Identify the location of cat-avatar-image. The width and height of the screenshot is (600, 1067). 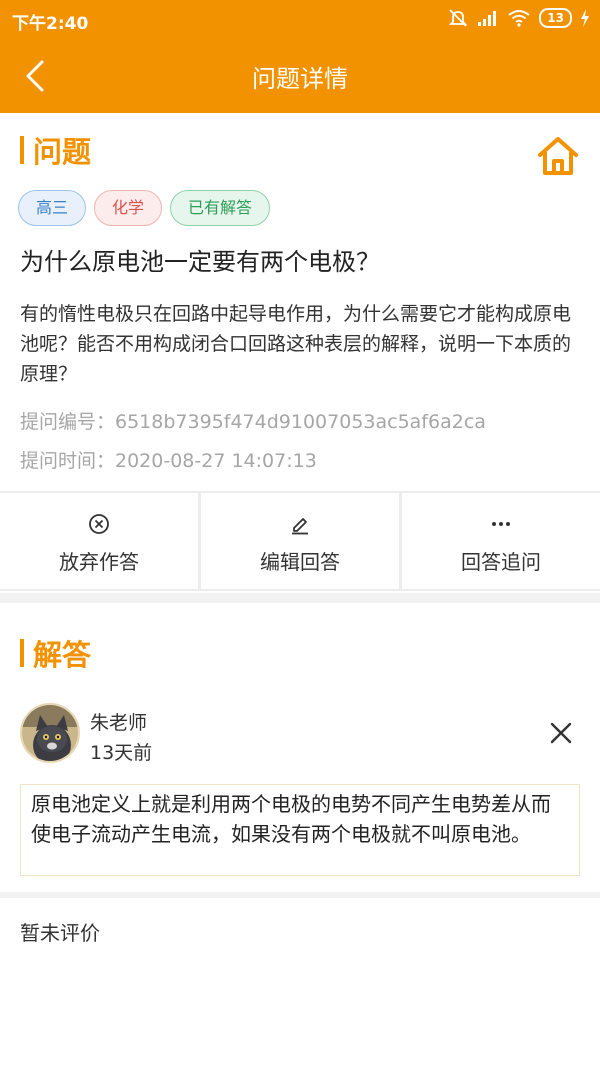
(50, 733).